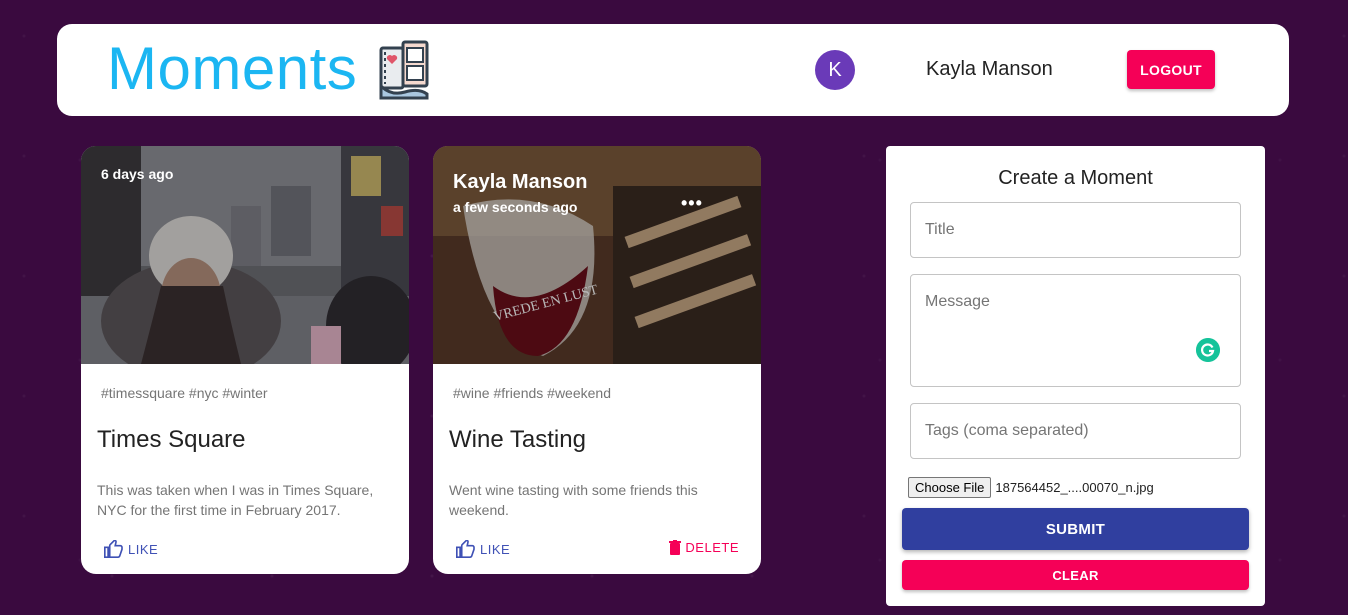 This screenshot has width=1348, height=615. What do you see at coordinates (137, 174) in the screenshot?
I see `post-time: 6 days ago` at bounding box center [137, 174].